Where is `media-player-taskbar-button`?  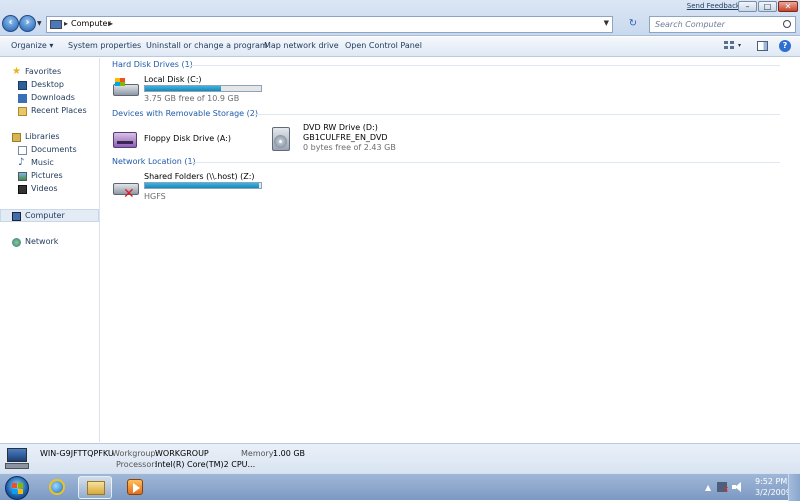
media-player-taskbar-button is located at coordinates (135, 487).